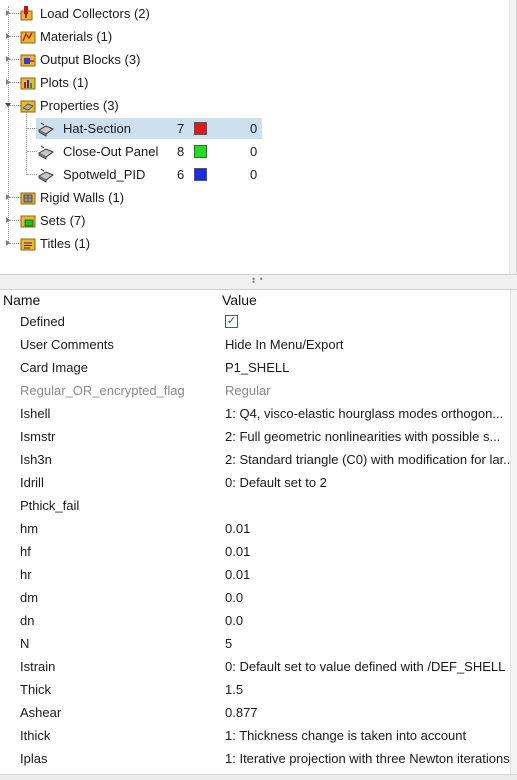  Describe the element at coordinates (26, 574) in the screenshot. I see `attribute-name: hr` at that location.